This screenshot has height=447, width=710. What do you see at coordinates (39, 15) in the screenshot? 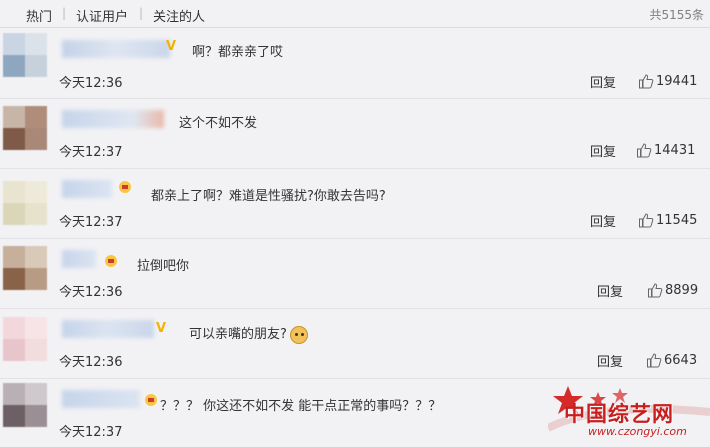
I see `tab-hot: 热门` at bounding box center [39, 15].